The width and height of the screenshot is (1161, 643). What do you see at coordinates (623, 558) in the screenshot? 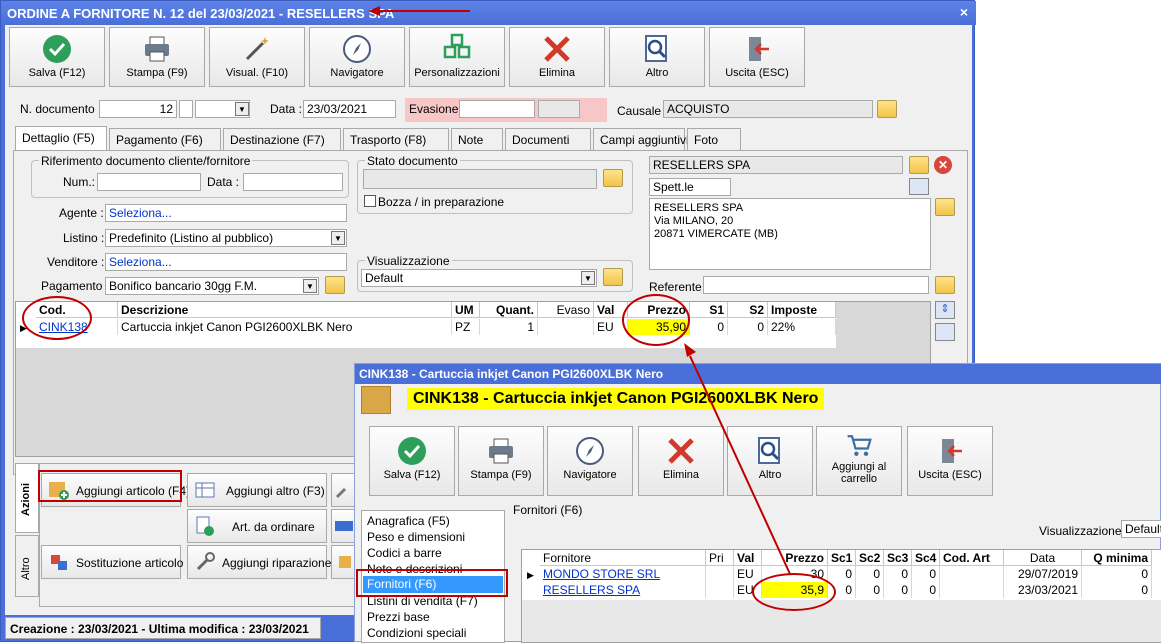
I see `col-header: Fornitore` at bounding box center [623, 558].